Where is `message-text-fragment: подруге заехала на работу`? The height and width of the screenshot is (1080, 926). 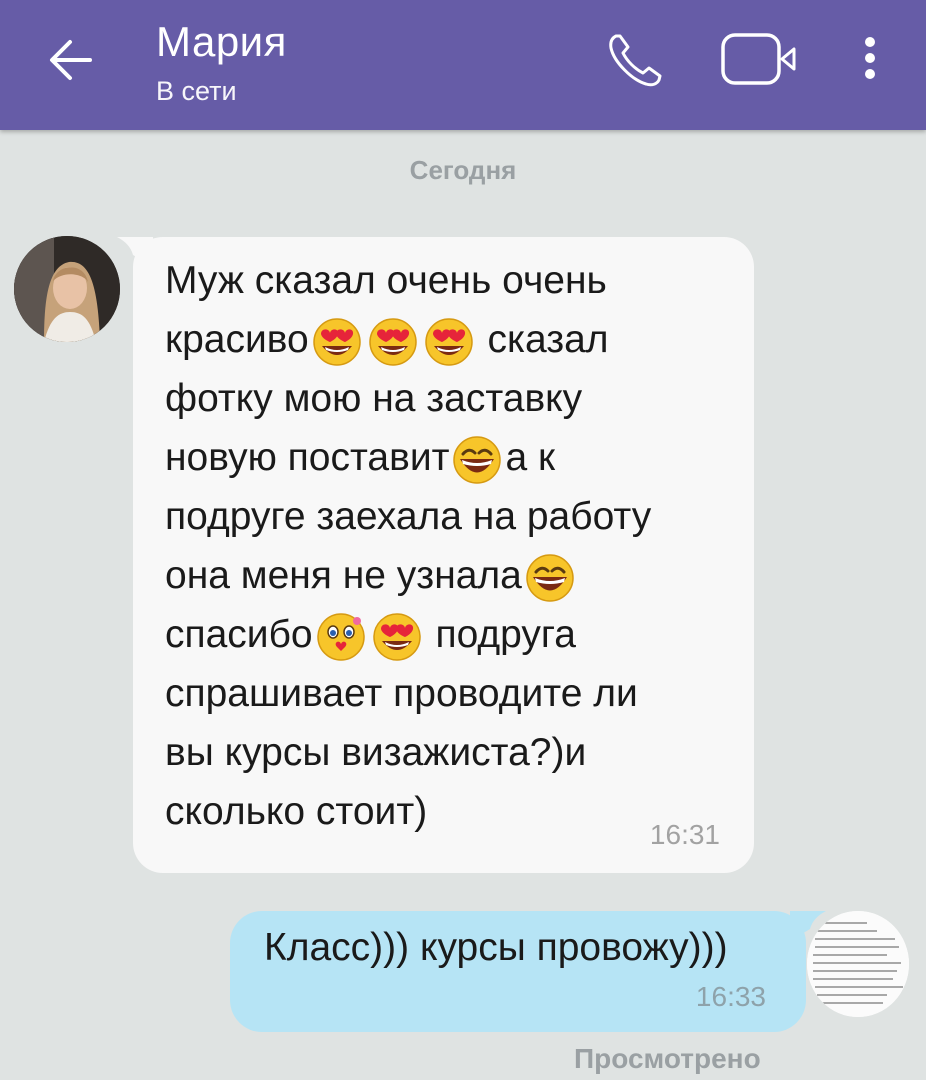 message-text-fragment: подруге заехала на работу is located at coordinates (408, 516).